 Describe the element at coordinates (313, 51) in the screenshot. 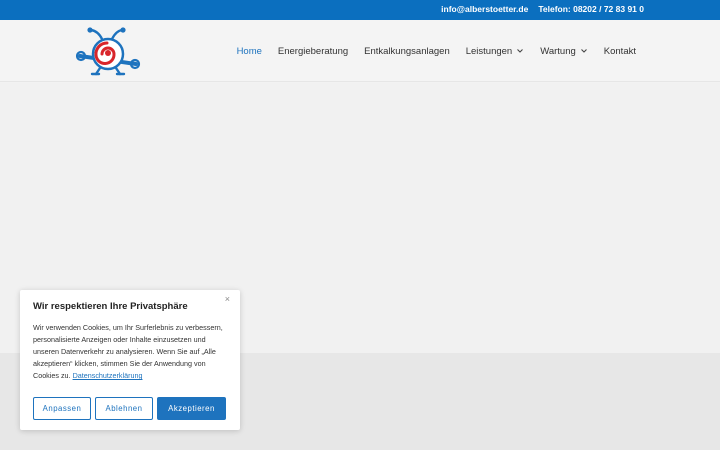

I see `nav-item-energieberatung: Energieberatung` at that location.